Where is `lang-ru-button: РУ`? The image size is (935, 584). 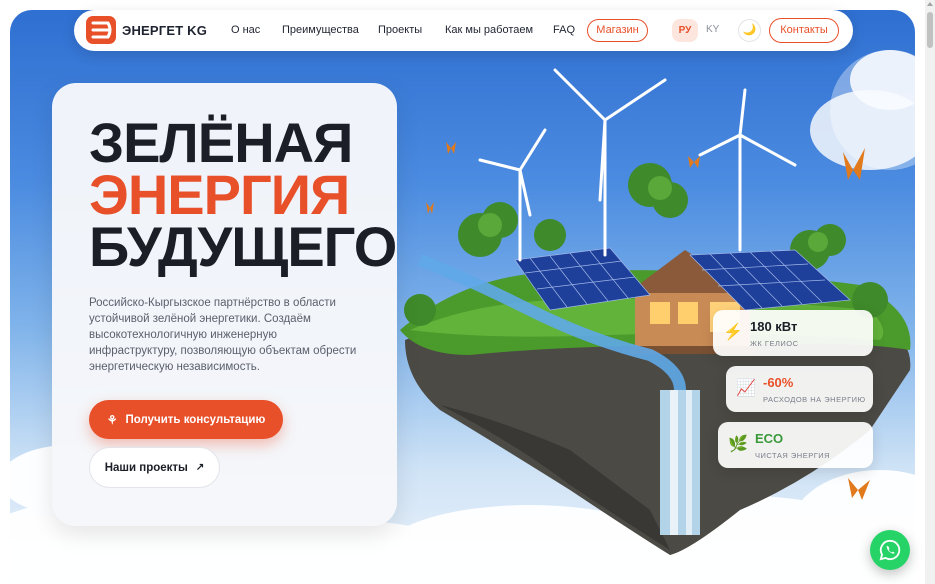 lang-ru-button: РУ is located at coordinates (685, 30).